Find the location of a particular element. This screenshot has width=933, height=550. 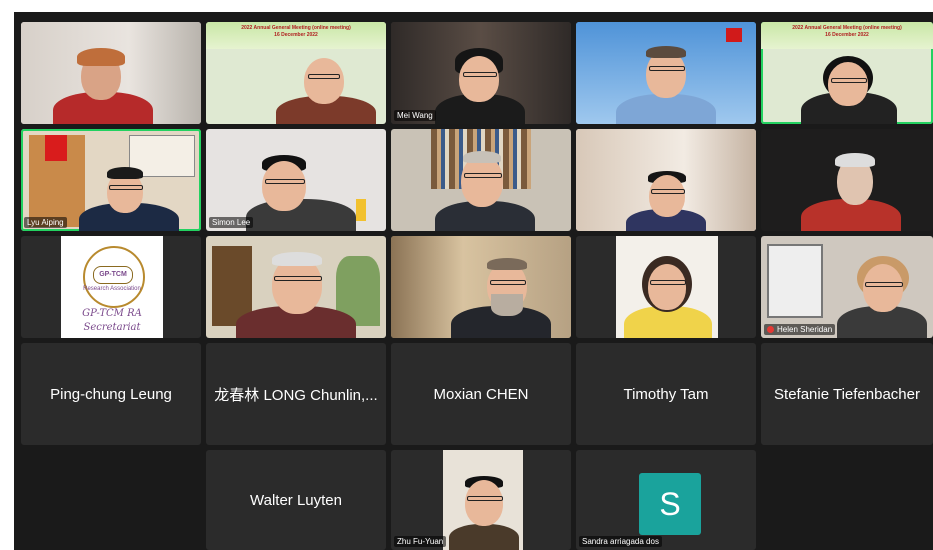

name-tile: Moxian CHEN is located at coordinates (481, 394).